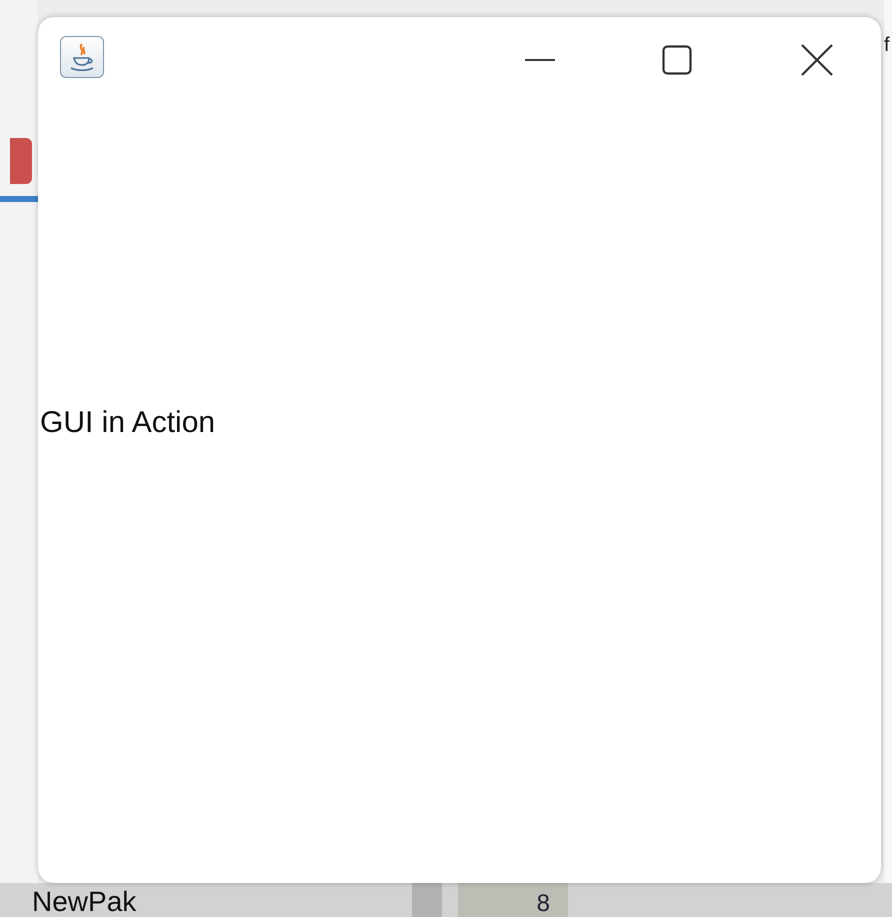 This screenshot has width=892, height=917. Describe the element at coordinates (540, 60) in the screenshot. I see `minimize-icon` at that location.